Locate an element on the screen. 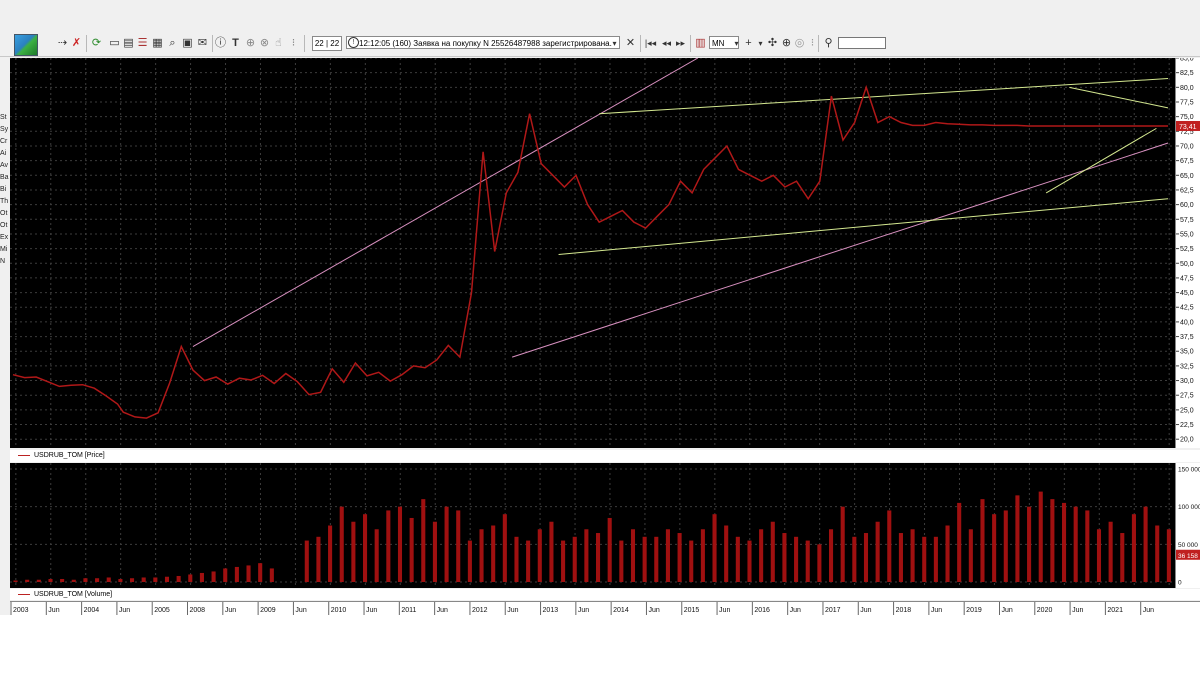  time-tick-label: 2012 is located at coordinates (480, 610).